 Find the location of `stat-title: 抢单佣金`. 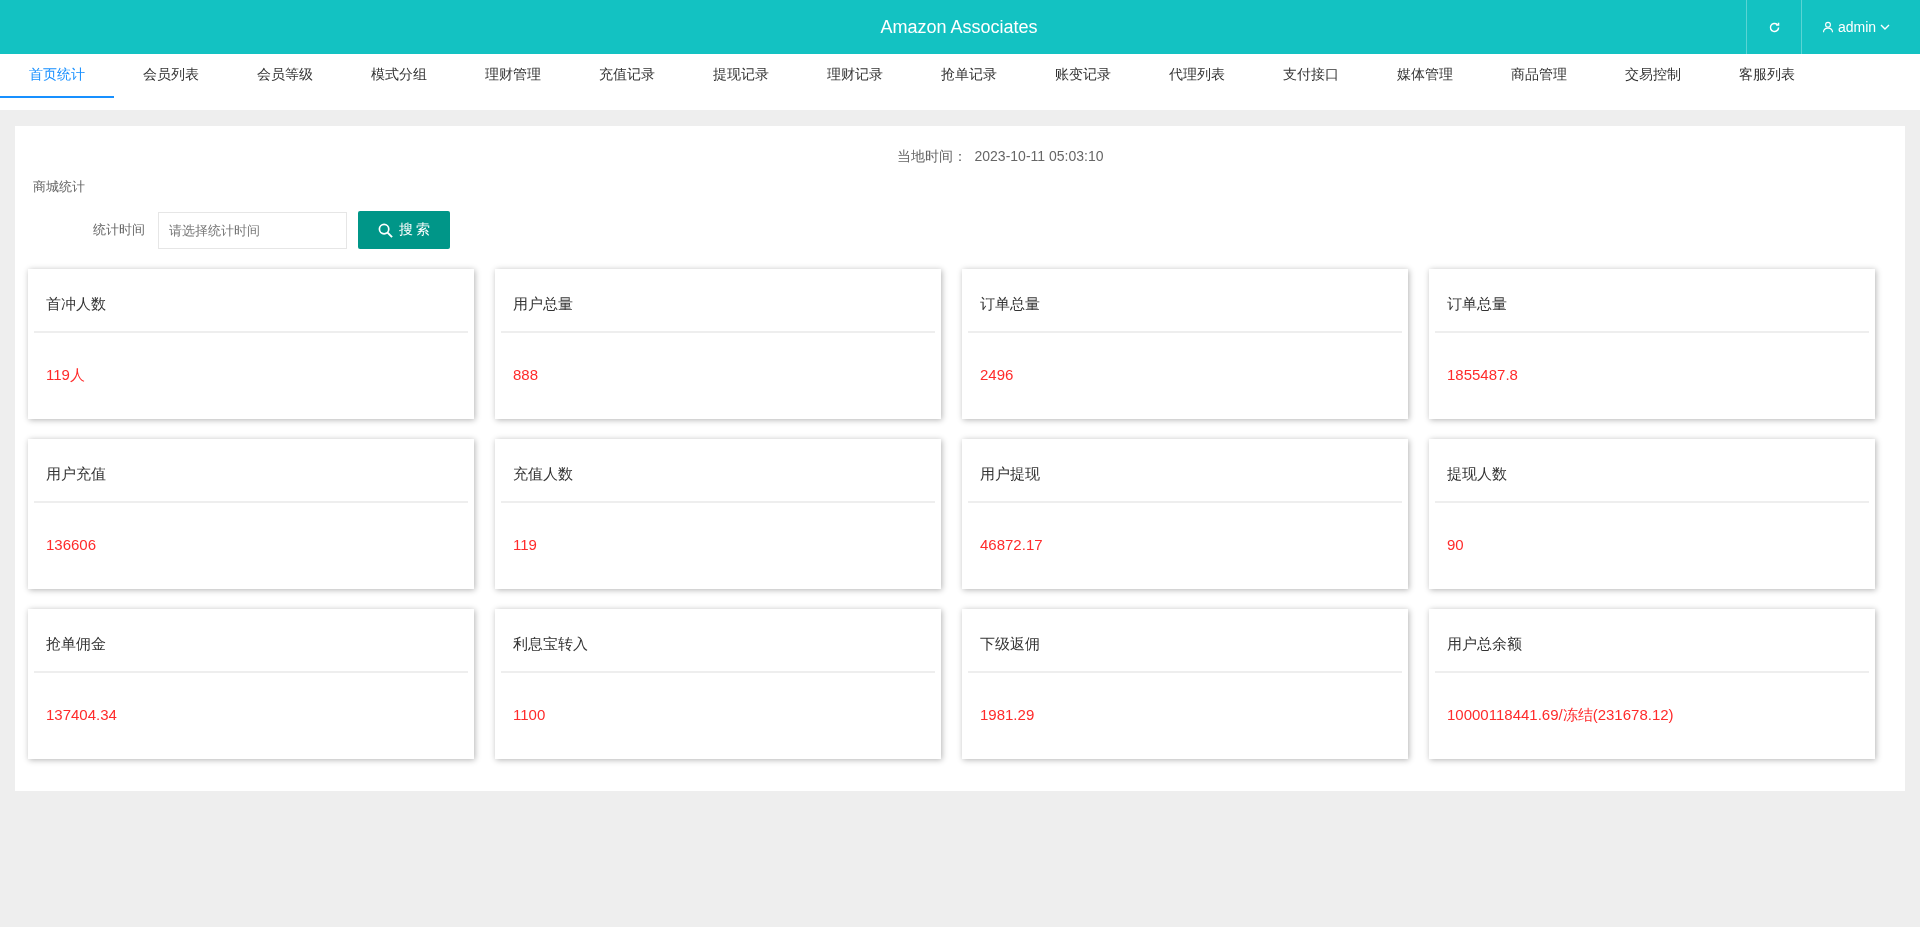

stat-title: 抢单佣金 is located at coordinates (251, 641).